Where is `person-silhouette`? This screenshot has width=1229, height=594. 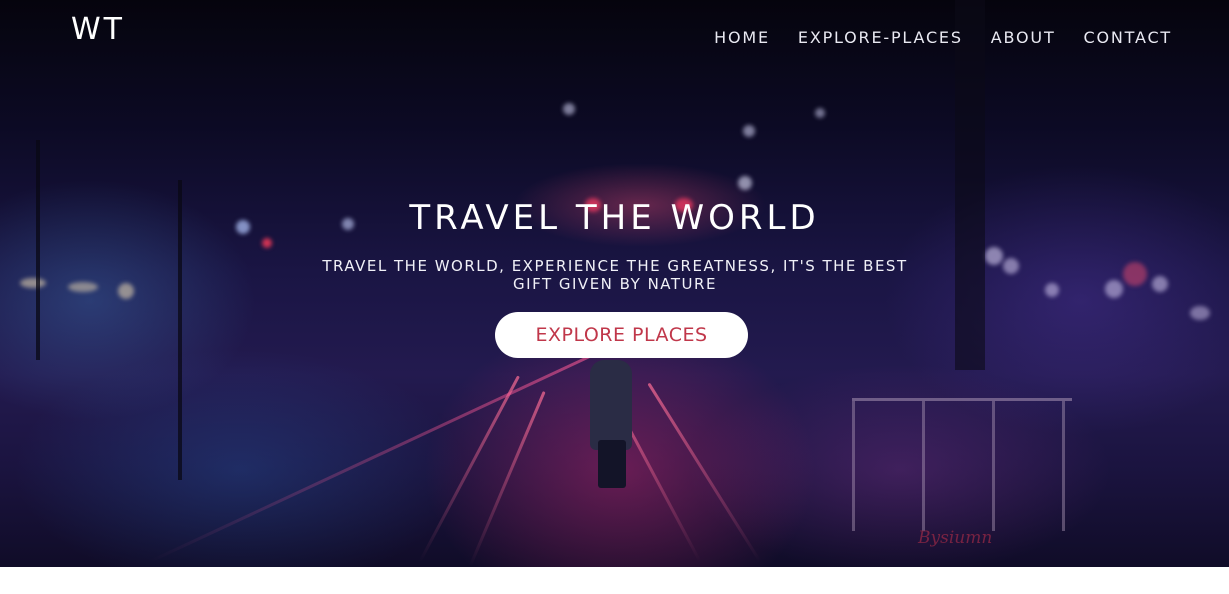
person-silhouette is located at coordinates (611, 405).